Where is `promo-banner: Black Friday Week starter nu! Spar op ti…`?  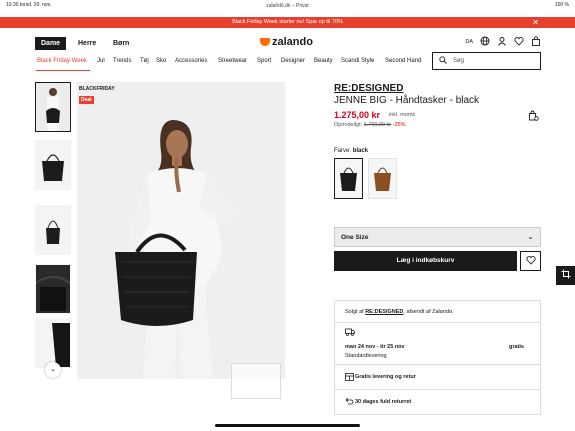 promo-banner: Black Friday Week starter nu! Spar op ti… is located at coordinates (287, 22).